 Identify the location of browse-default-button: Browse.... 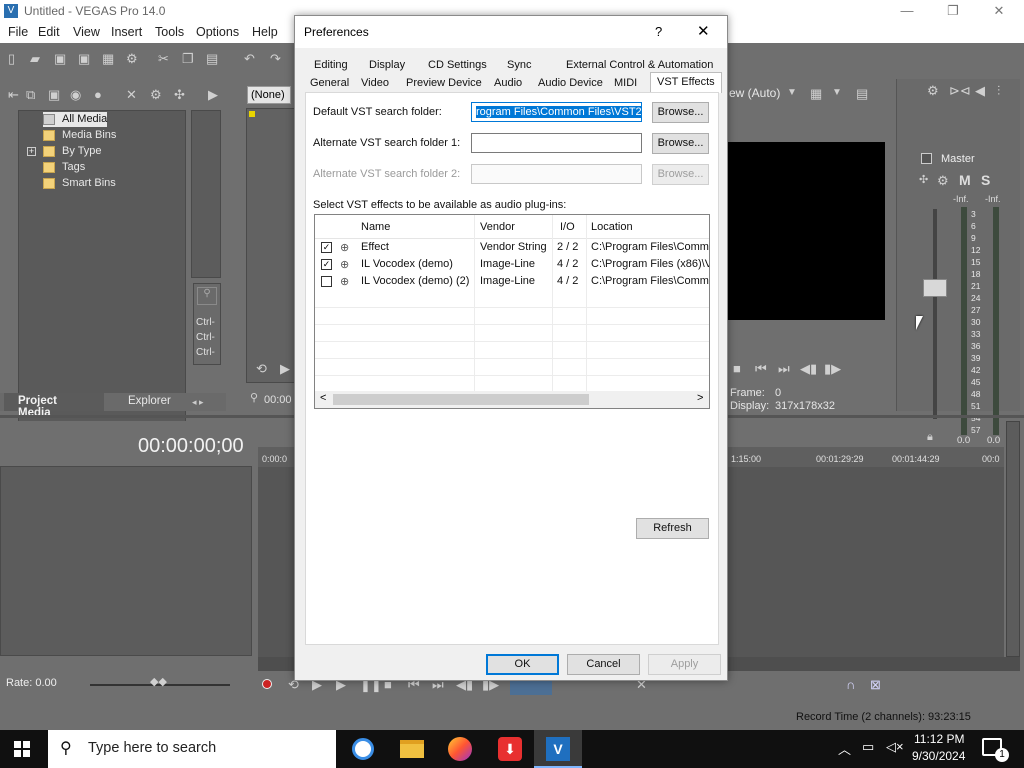
(680, 112).